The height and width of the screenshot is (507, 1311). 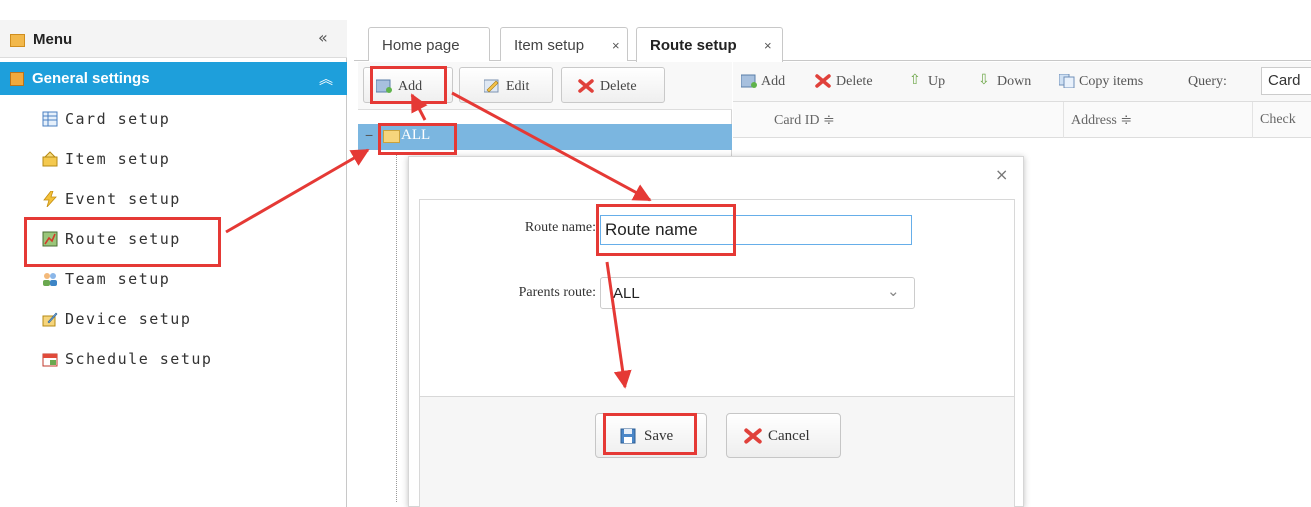 What do you see at coordinates (391, 136) in the screenshot?
I see `folder-icon` at bounding box center [391, 136].